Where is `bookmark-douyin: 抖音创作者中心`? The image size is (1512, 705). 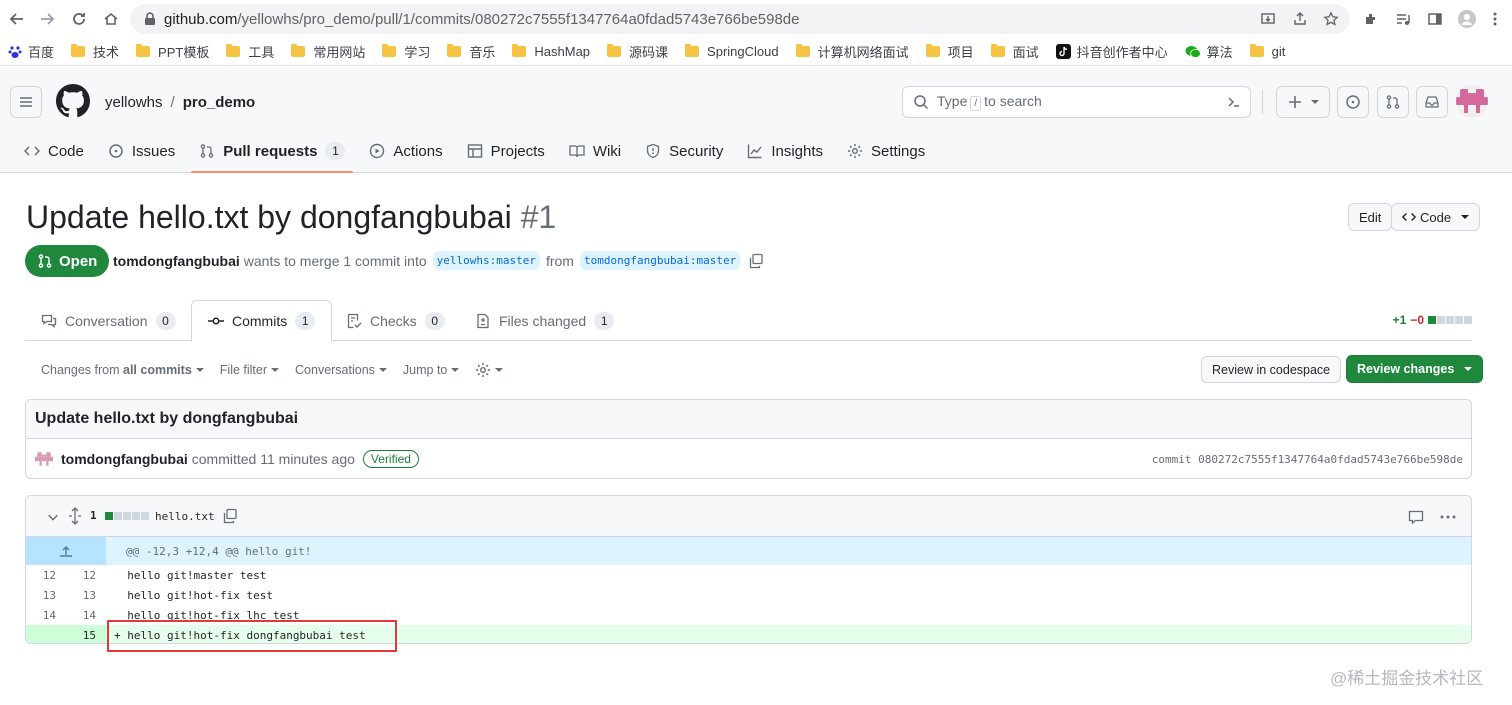 bookmark-douyin: 抖音创作者中心 is located at coordinates (1111, 51).